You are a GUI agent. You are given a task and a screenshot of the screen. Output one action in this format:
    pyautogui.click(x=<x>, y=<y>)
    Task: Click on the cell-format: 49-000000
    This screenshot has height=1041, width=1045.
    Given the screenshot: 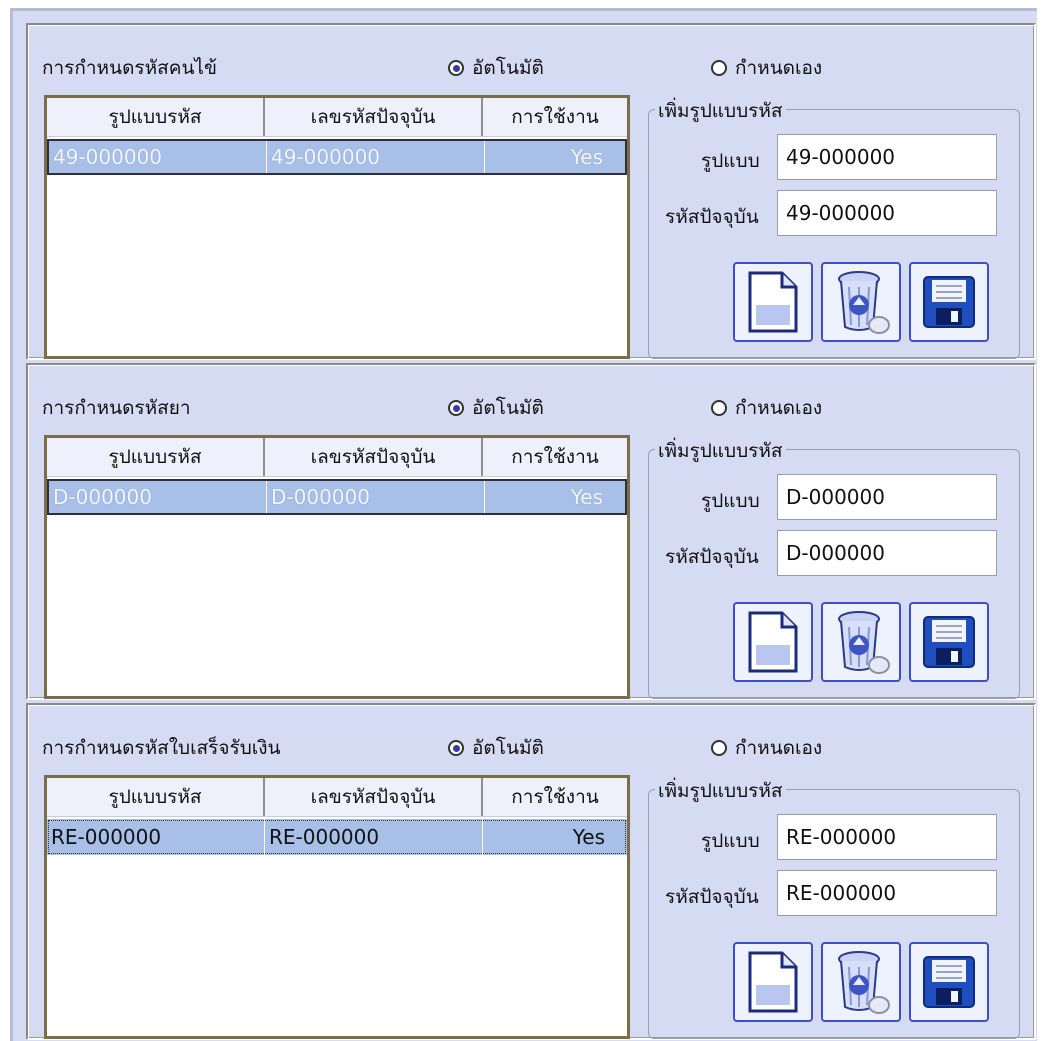 What is the action you would take?
    pyautogui.click(x=158, y=157)
    